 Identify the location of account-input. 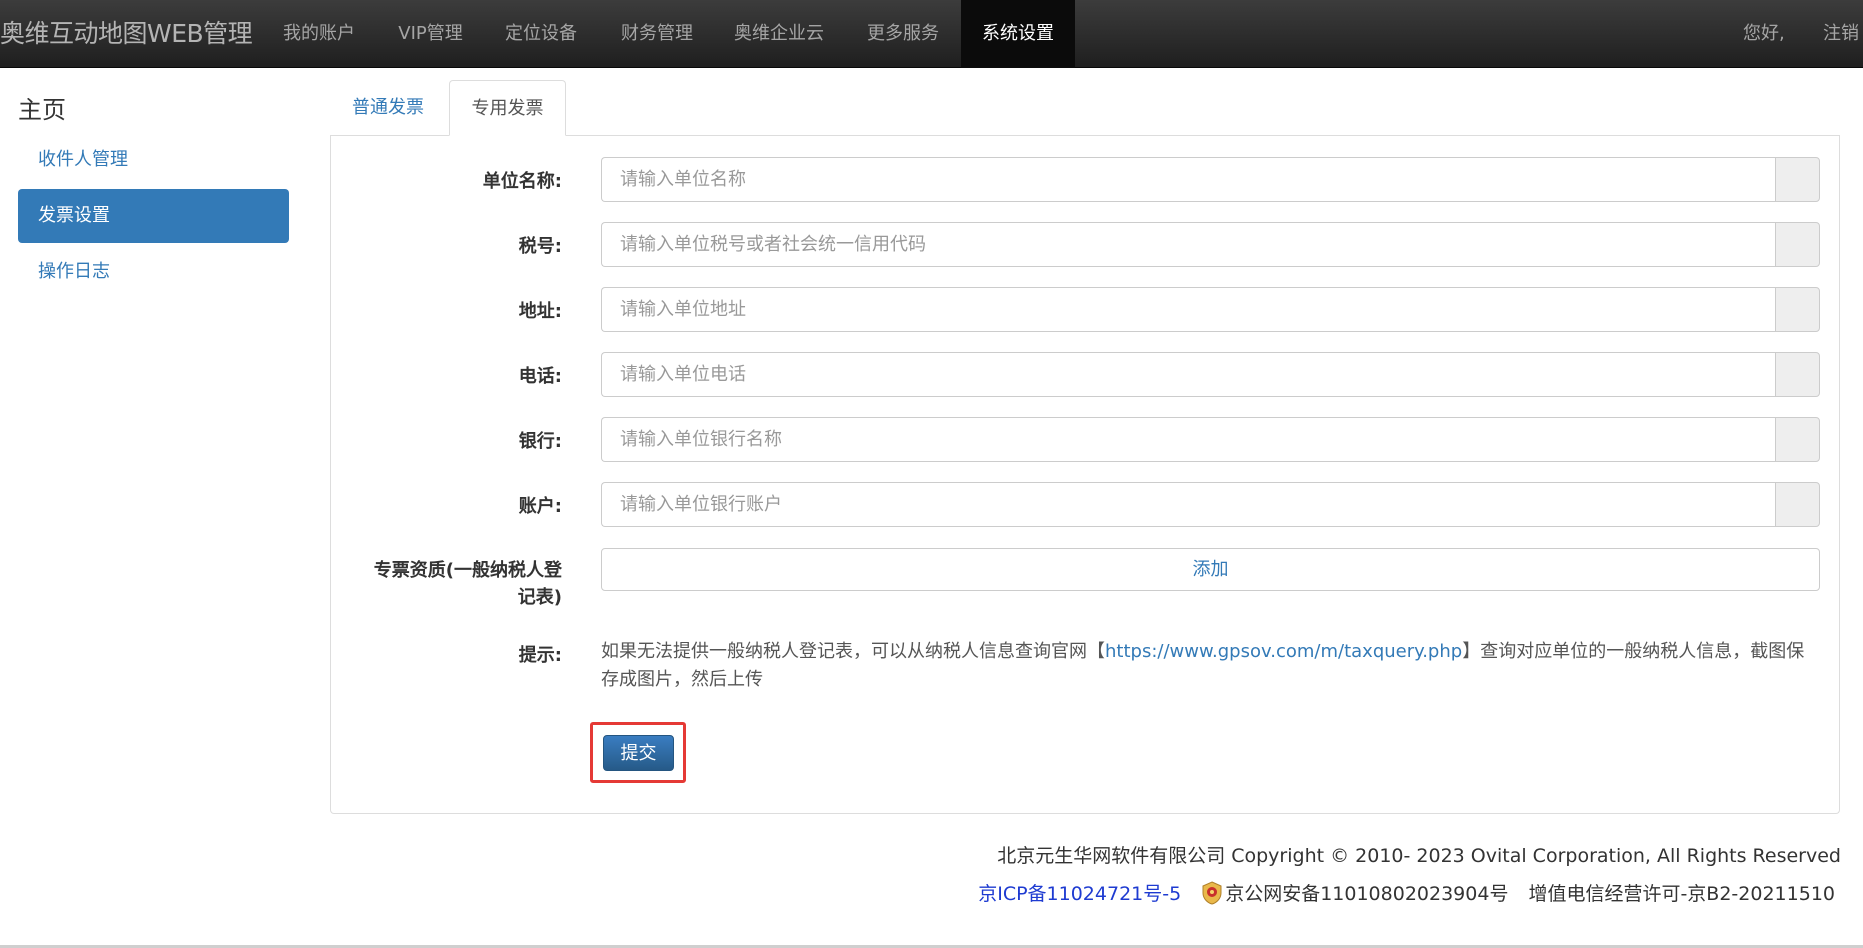
(1188, 504).